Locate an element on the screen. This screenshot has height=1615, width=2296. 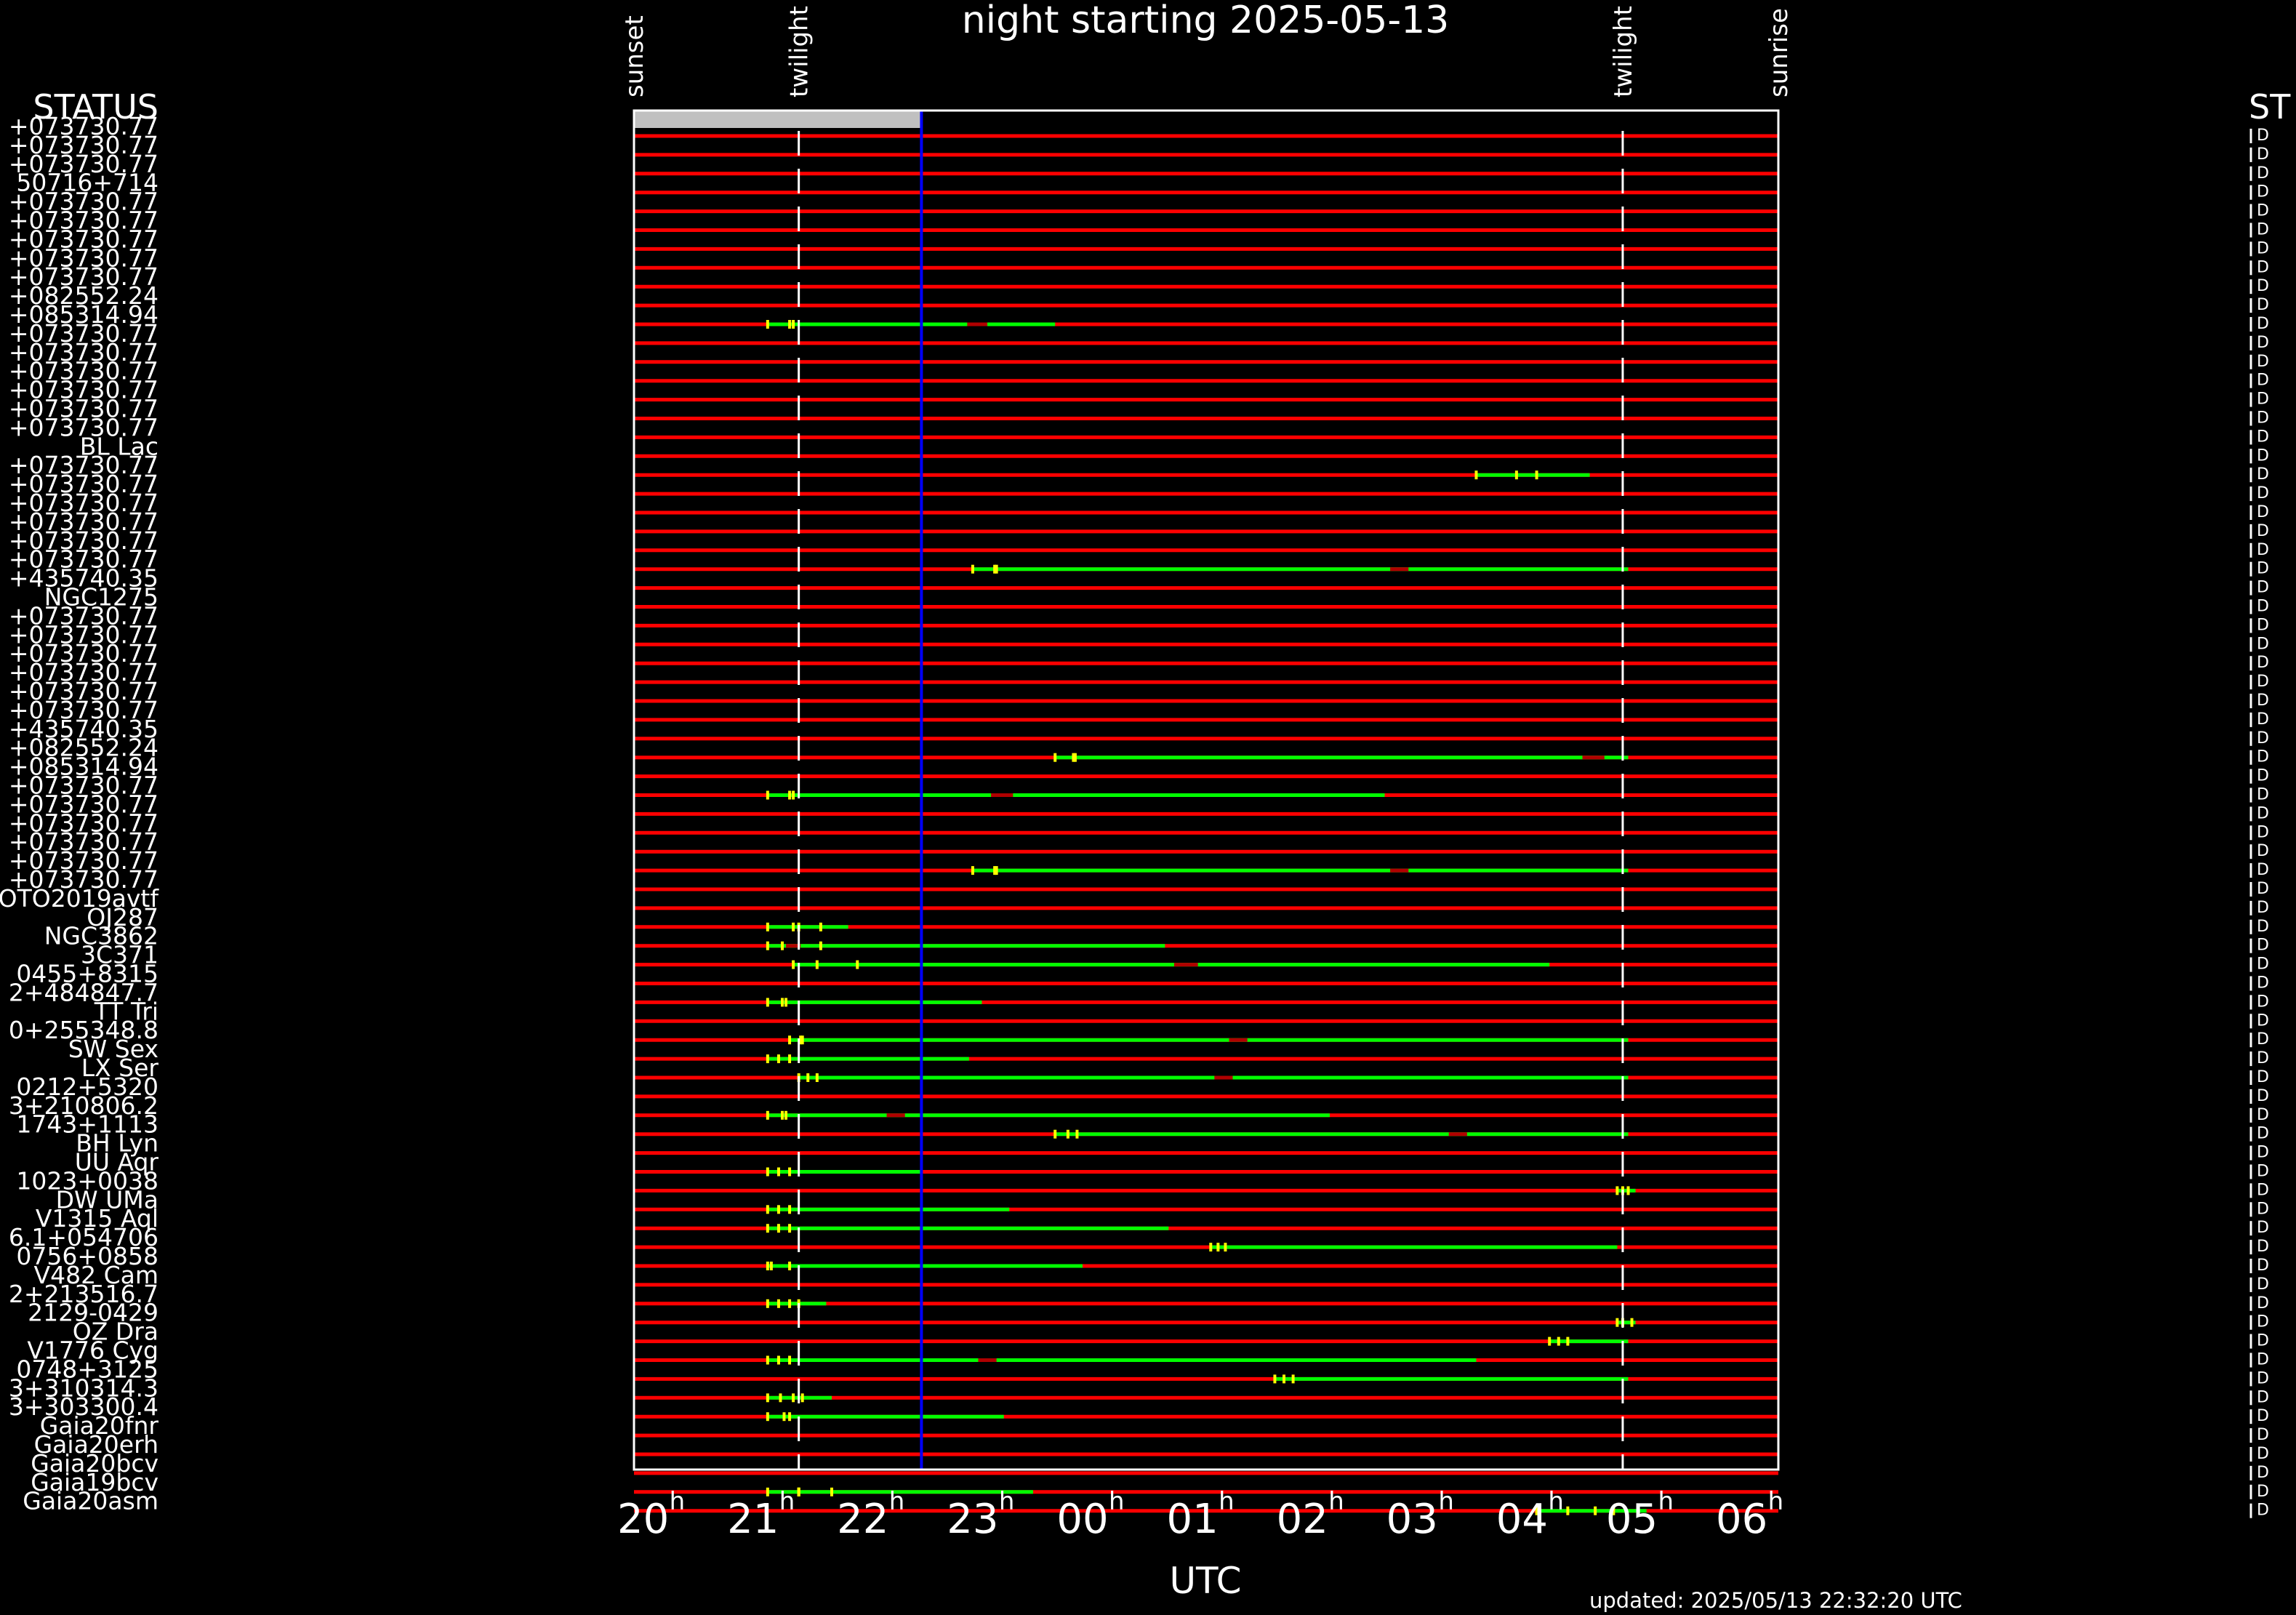
x-axis-label: UTC is located at coordinates (1205, 1581).